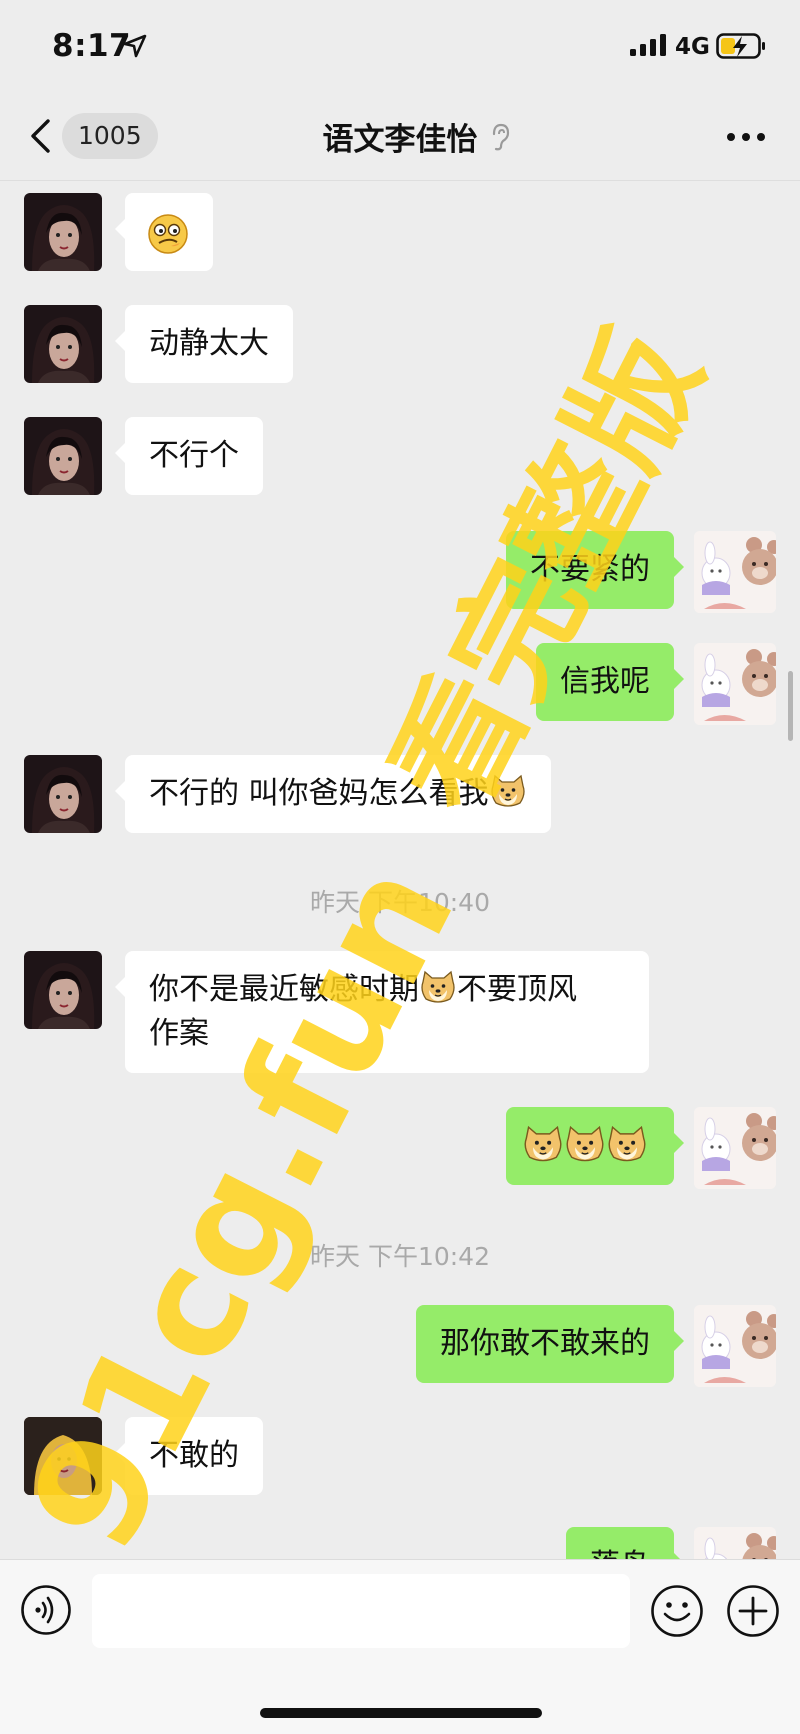 Image resolution: width=800 pixels, height=1734 pixels. I want to click on message-text: 不行个, so click(194, 455).